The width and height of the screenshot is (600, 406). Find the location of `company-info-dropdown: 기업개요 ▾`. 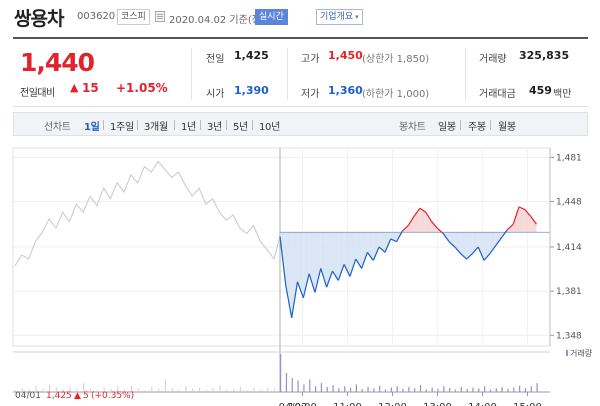

company-info-dropdown: 기업개요 ▾ is located at coordinates (339, 17).